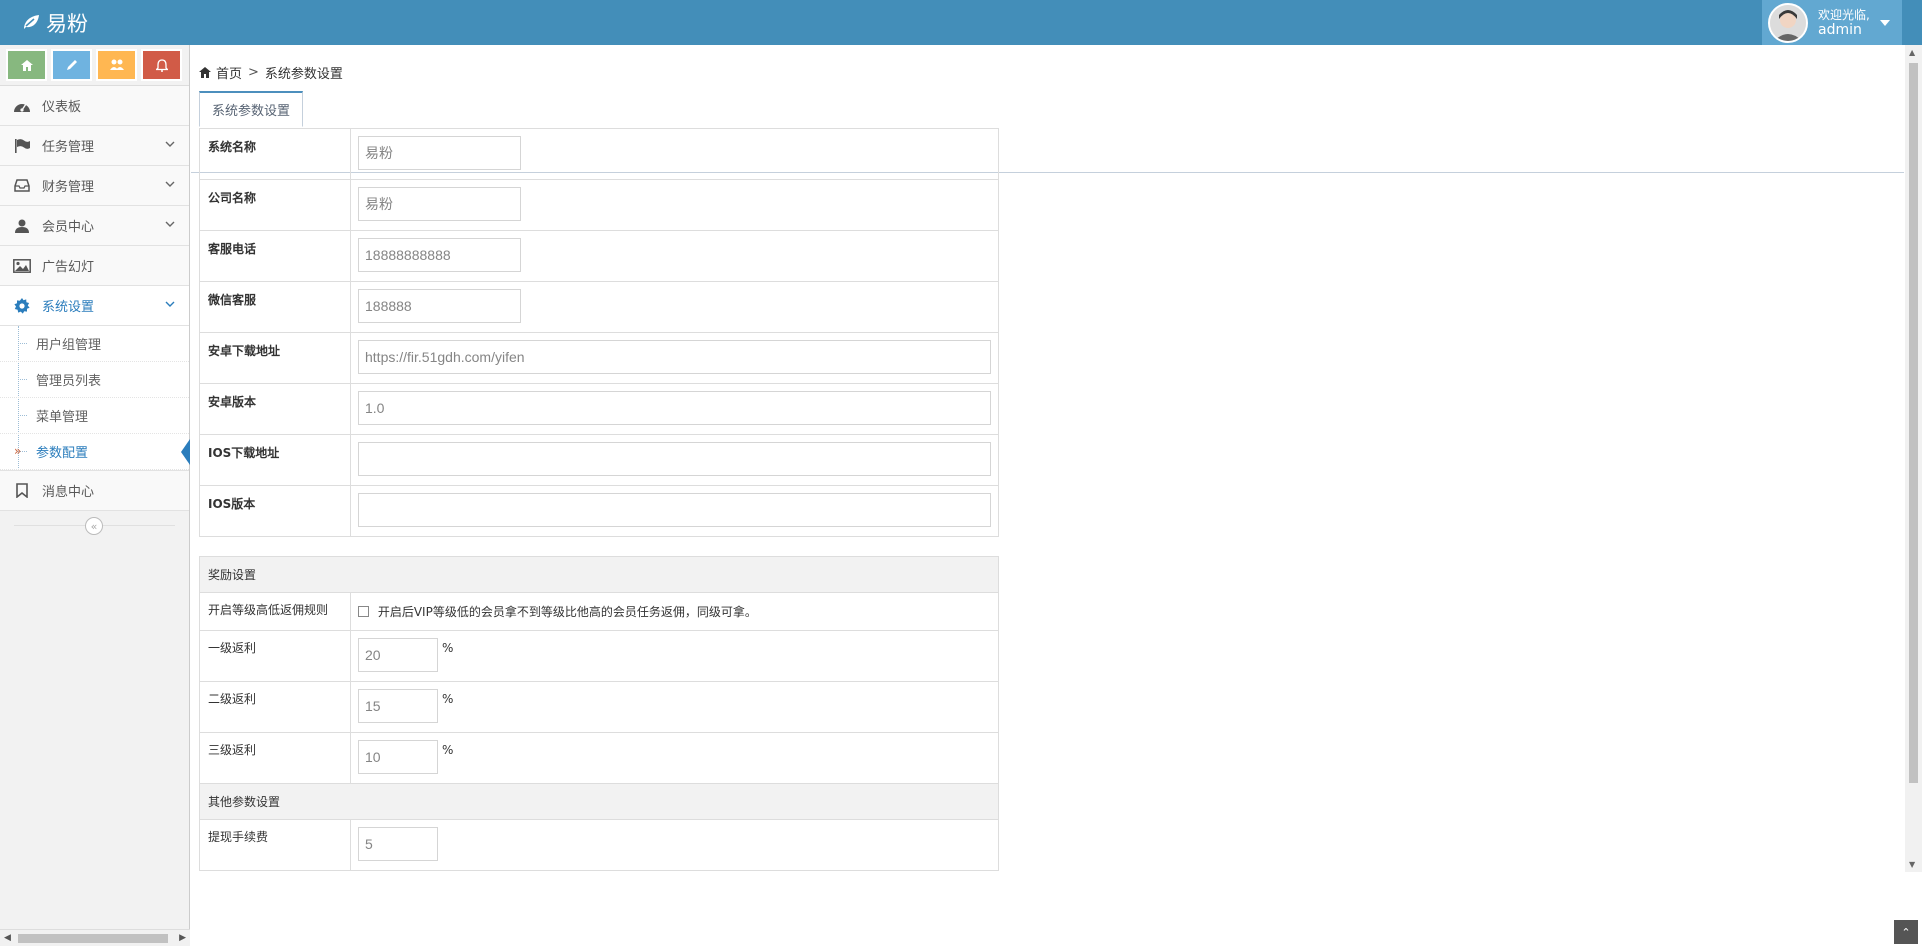 This screenshot has height=946, width=1922. What do you see at coordinates (674, 510) in the screenshot?
I see `ios-version-input` at bounding box center [674, 510].